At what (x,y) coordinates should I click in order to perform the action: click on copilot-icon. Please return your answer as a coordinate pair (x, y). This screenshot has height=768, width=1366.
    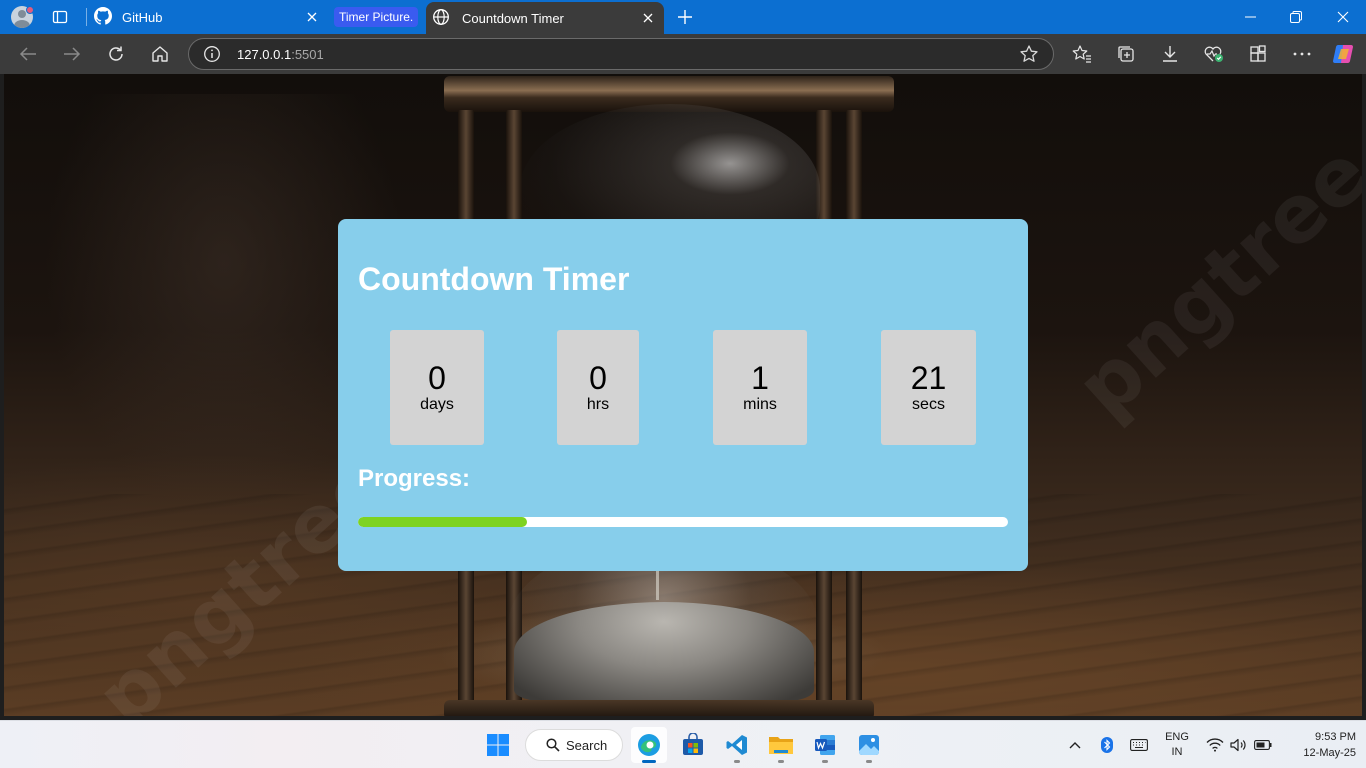
    Looking at the image, I should click on (1344, 54).